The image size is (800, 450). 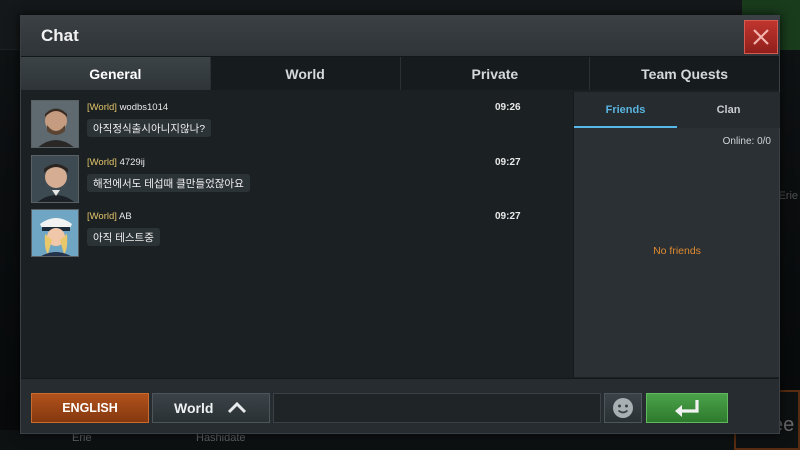 I want to click on tab-friends: Friends, so click(x=625, y=110).